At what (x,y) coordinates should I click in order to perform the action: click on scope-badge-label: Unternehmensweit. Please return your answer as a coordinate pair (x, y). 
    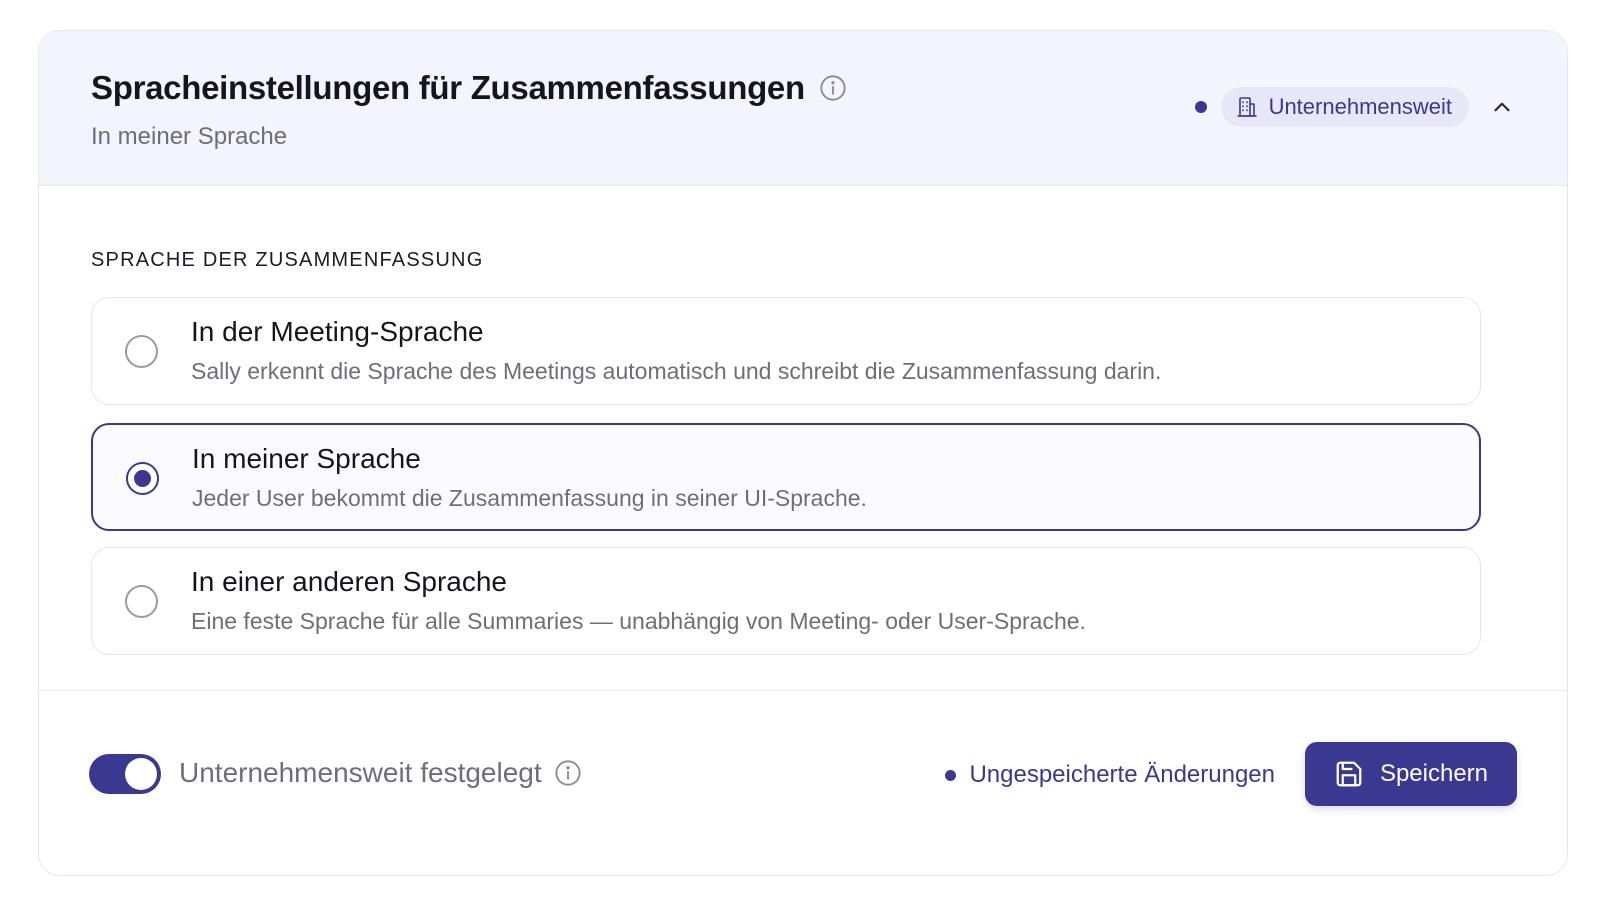
    Looking at the image, I should click on (1360, 106).